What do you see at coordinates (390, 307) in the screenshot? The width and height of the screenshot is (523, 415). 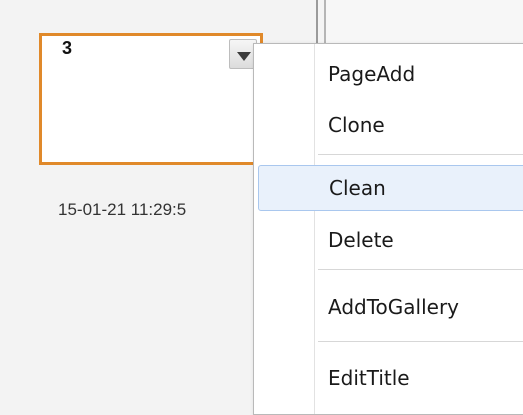 I see `menu-item-add-to-gallery: AddToGallery` at bounding box center [390, 307].